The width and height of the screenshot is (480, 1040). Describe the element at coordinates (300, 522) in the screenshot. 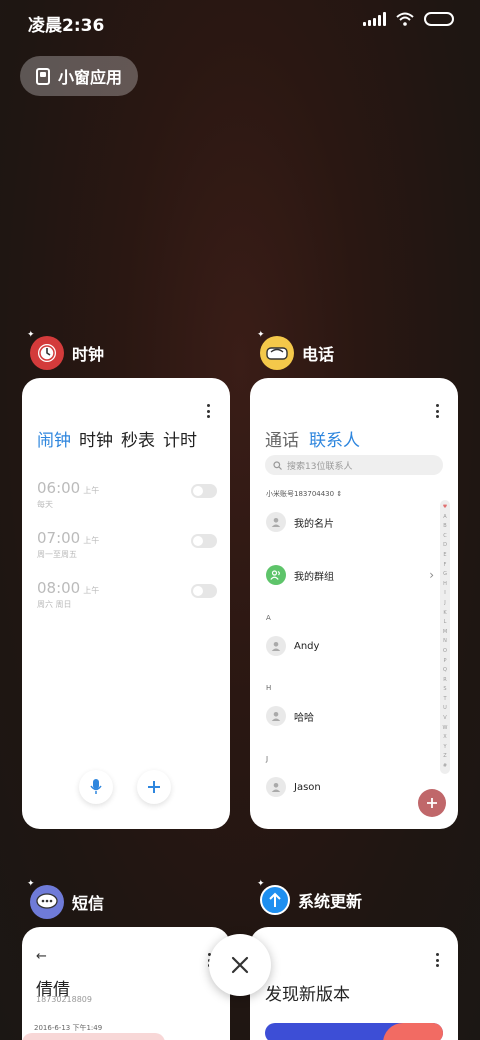

I see `my-card-item: 我的名片` at that location.